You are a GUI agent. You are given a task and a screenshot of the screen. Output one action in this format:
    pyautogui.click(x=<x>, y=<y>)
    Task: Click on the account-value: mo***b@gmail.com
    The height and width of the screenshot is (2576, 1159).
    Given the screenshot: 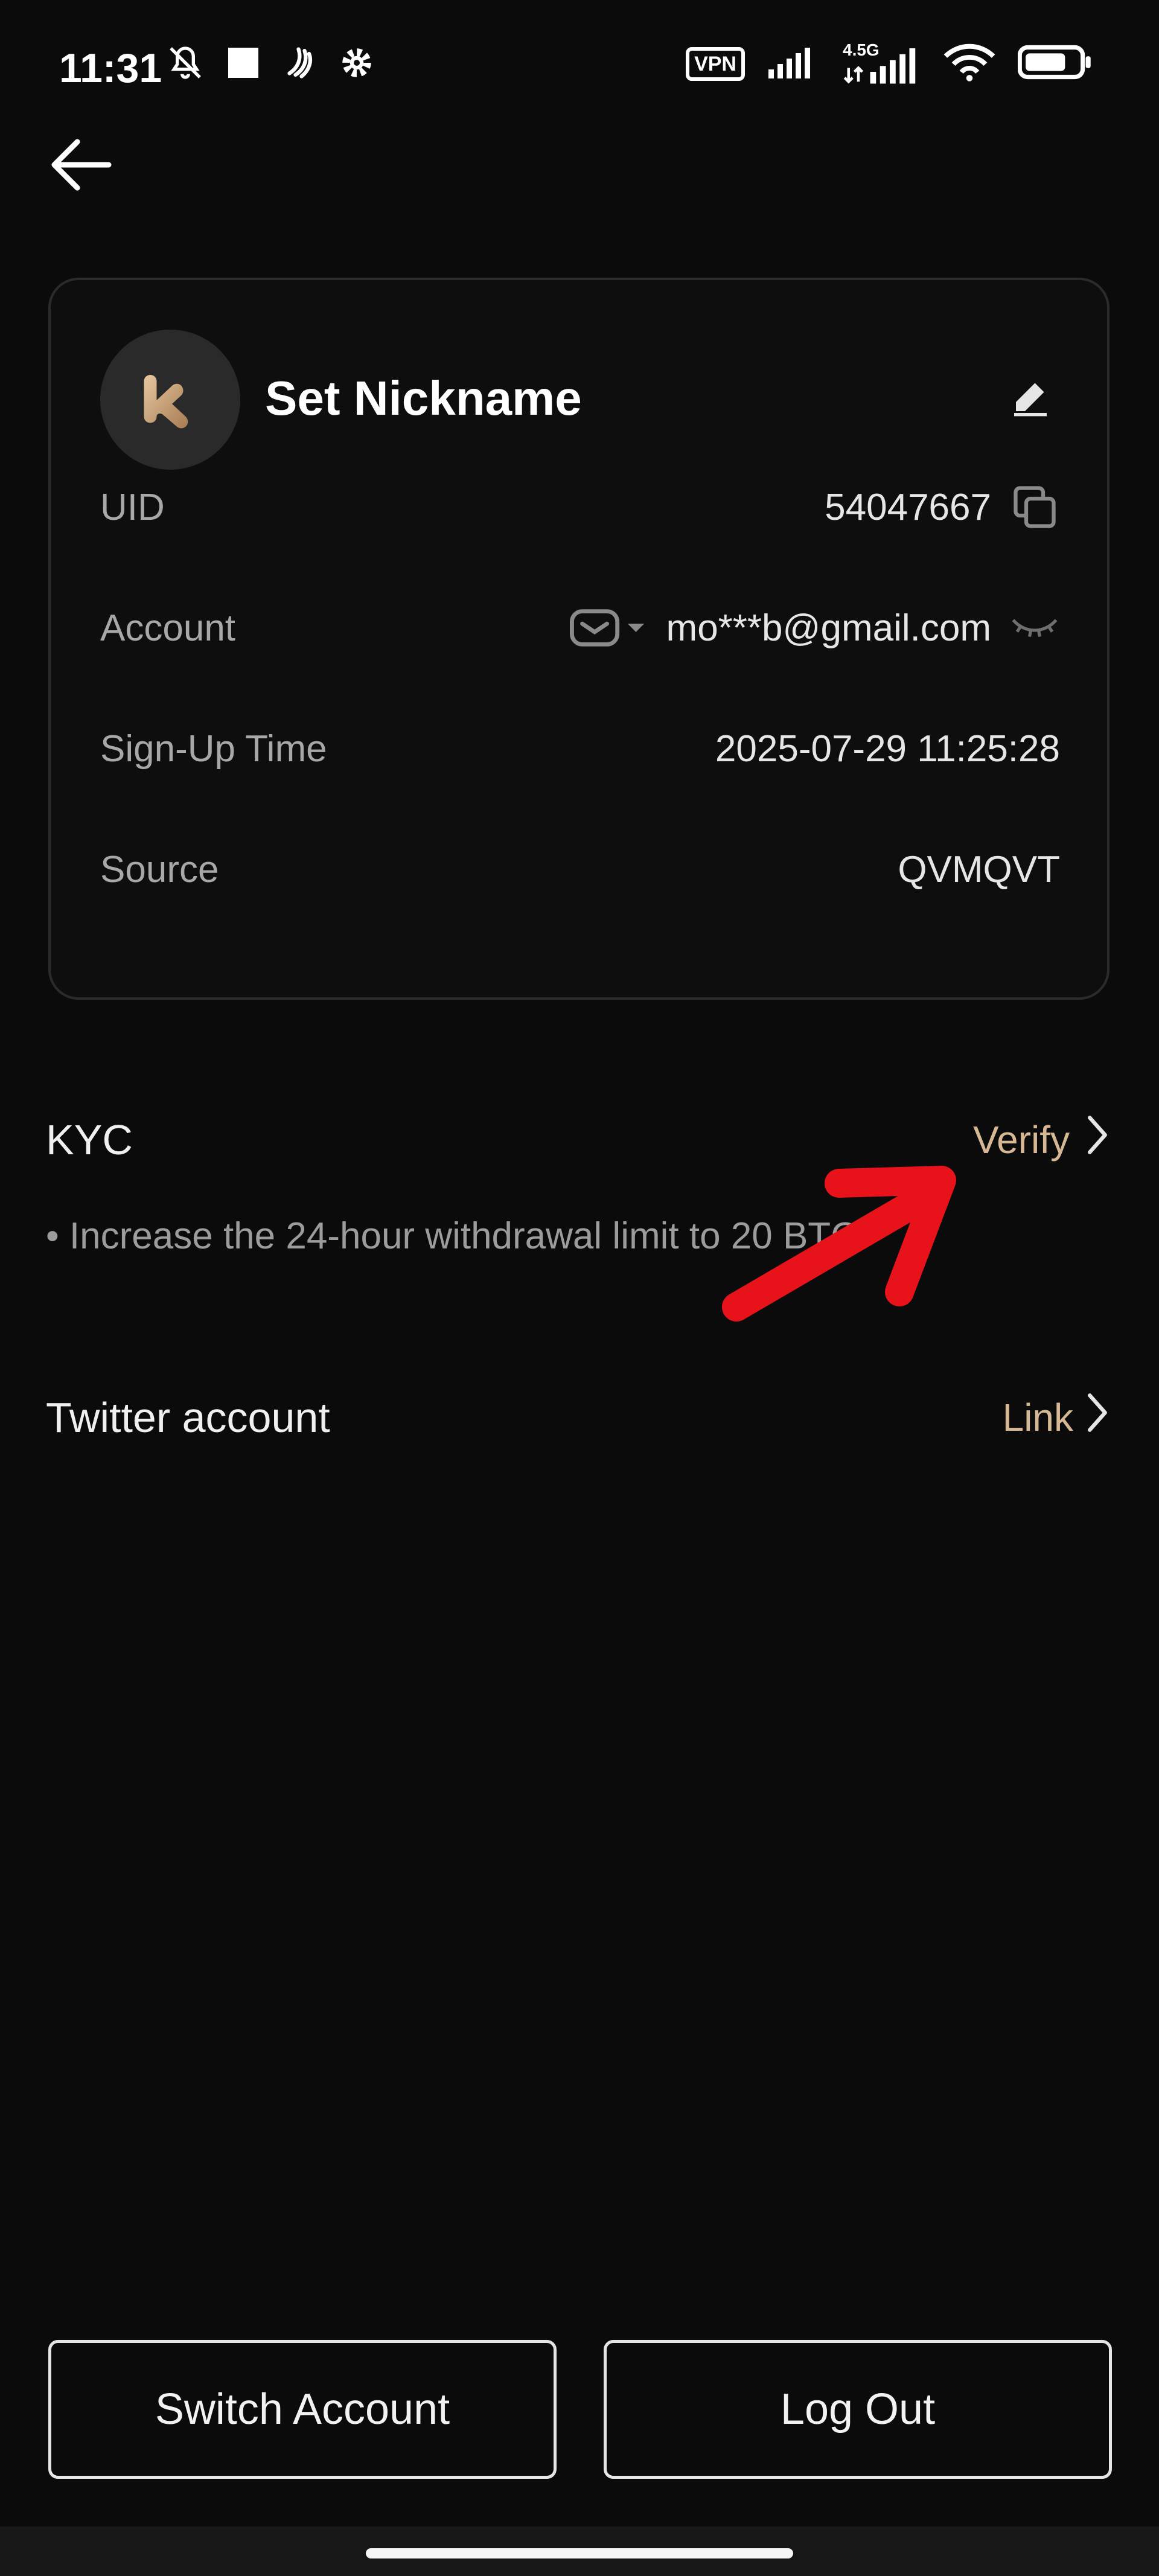 What is the action you would take?
    pyautogui.click(x=828, y=628)
    